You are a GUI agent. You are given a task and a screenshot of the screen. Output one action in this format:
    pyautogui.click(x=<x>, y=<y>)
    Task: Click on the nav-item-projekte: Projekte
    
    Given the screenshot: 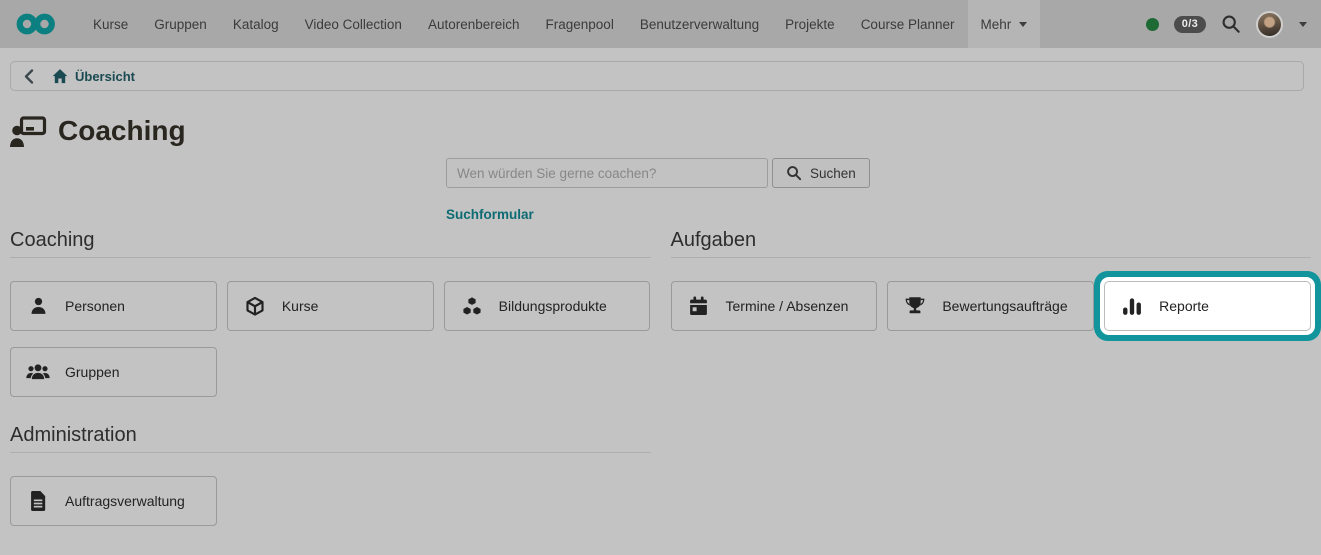 What is the action you would take?
    pyautogui.click(x=810, y=24)
    